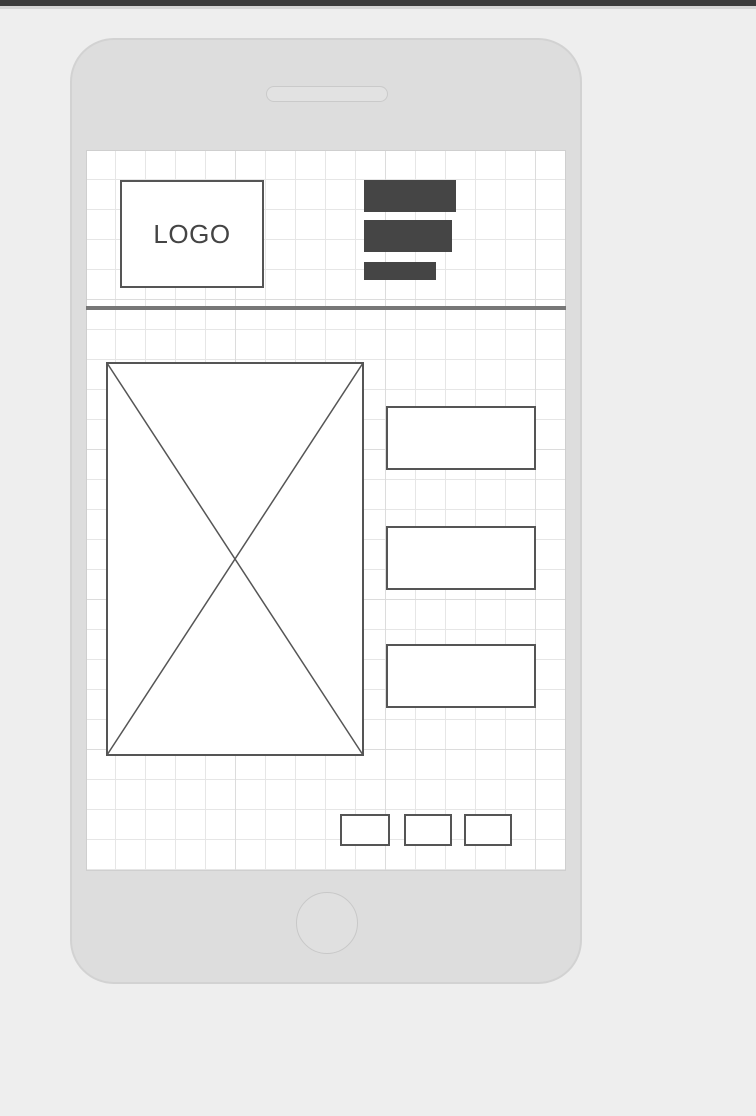  What do you see at coordinates (326, 308) in the screenshot?
I see `header-divider` at bounding box center [326, 308].